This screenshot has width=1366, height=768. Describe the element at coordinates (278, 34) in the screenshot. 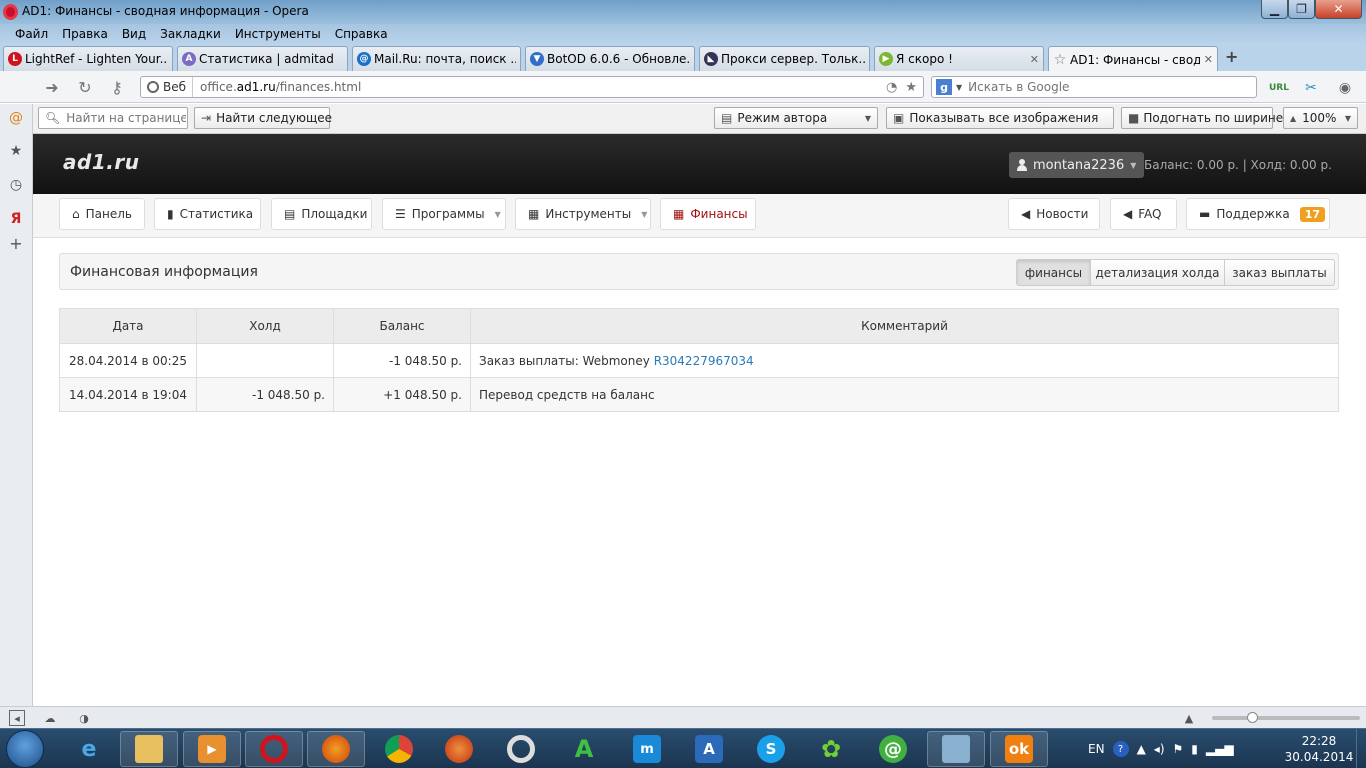

I see `menu-tools: Инструменты` at that location.